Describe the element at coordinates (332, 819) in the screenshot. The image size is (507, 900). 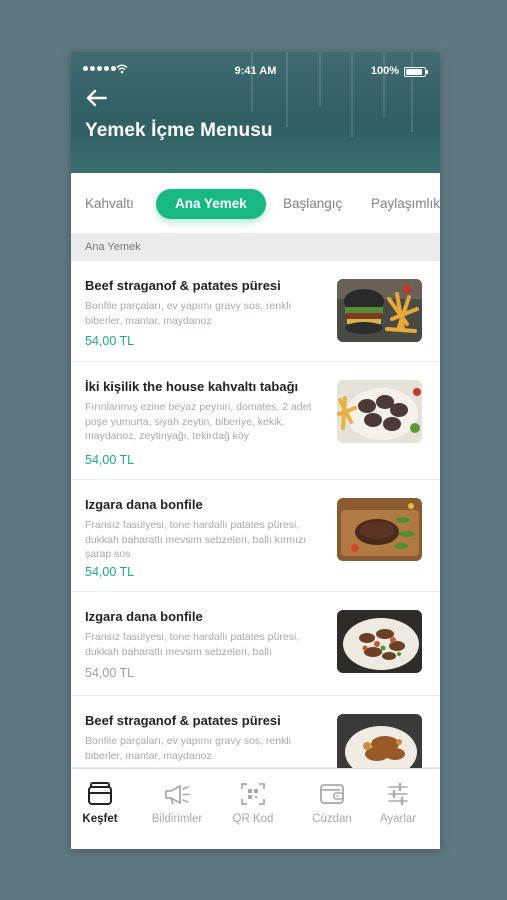
I see `nav-label: Cüzdan` at that location.